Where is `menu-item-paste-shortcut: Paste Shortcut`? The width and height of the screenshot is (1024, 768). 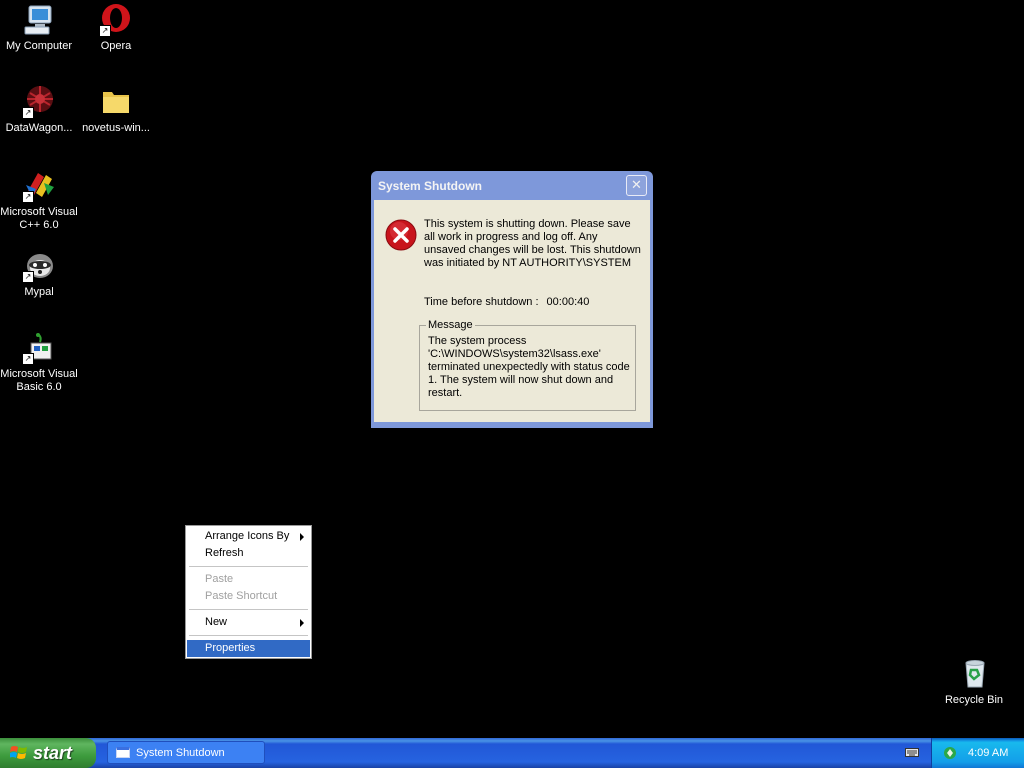
menu-item-paste-shortcut: Paste Shortcut is located at coordinates (248, 596).